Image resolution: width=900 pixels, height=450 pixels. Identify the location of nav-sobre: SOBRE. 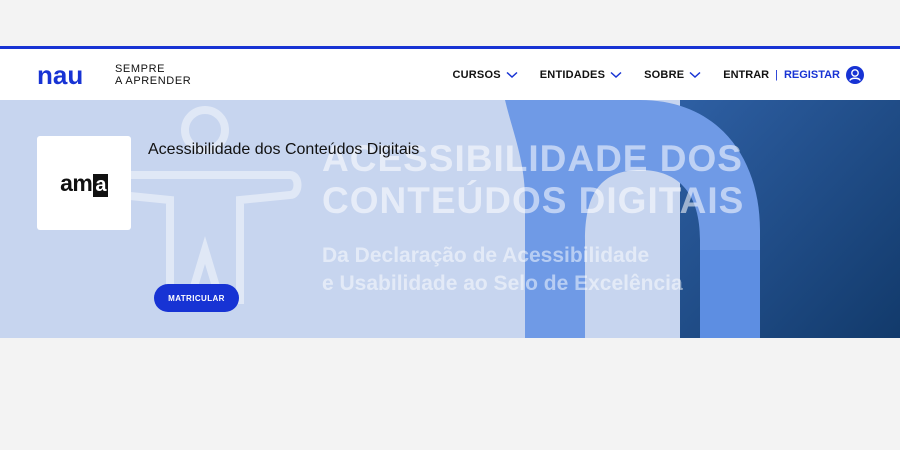
(672, 75).